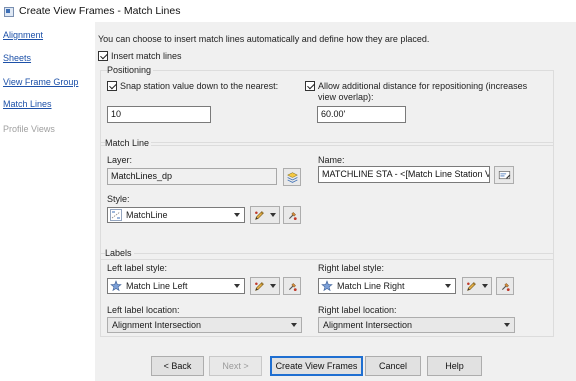 The height and width of the screenshot is (381, 576). I want to click on style-label: Style:, so click(118, 199).